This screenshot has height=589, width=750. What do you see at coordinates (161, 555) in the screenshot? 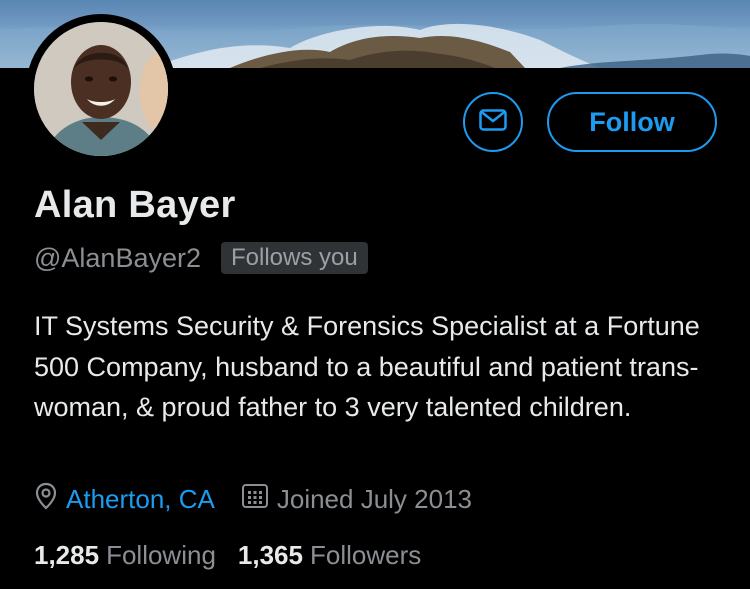
I see `following-label: Following` at bounding box center [161, 555].